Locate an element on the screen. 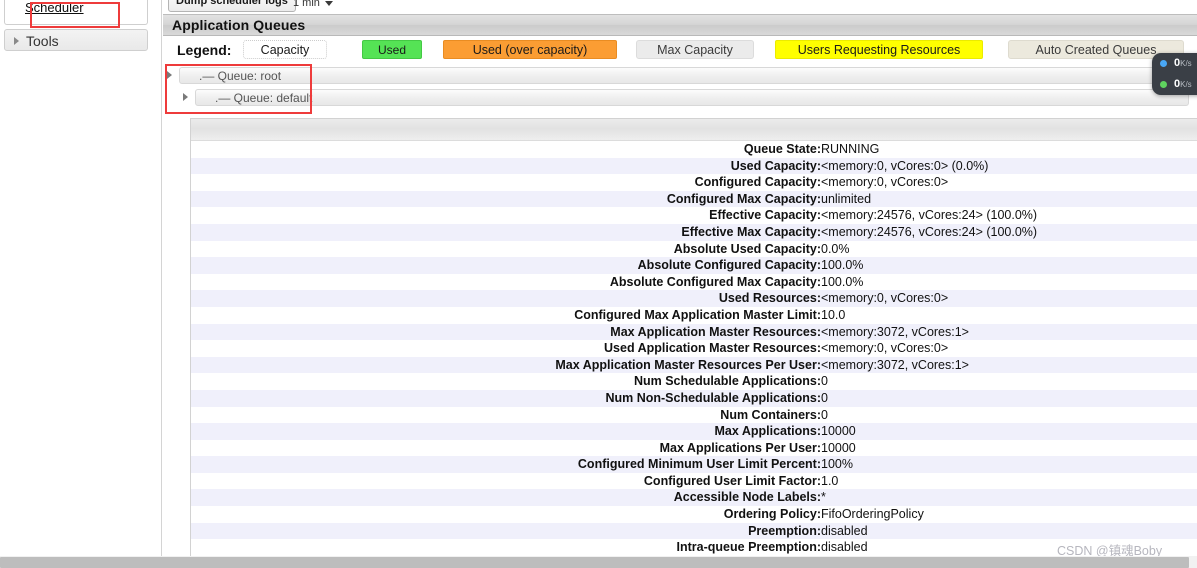 This screenshot has width=1197, height=568. refresh-interval-label: 1 min is located at coordinates (306, 4).